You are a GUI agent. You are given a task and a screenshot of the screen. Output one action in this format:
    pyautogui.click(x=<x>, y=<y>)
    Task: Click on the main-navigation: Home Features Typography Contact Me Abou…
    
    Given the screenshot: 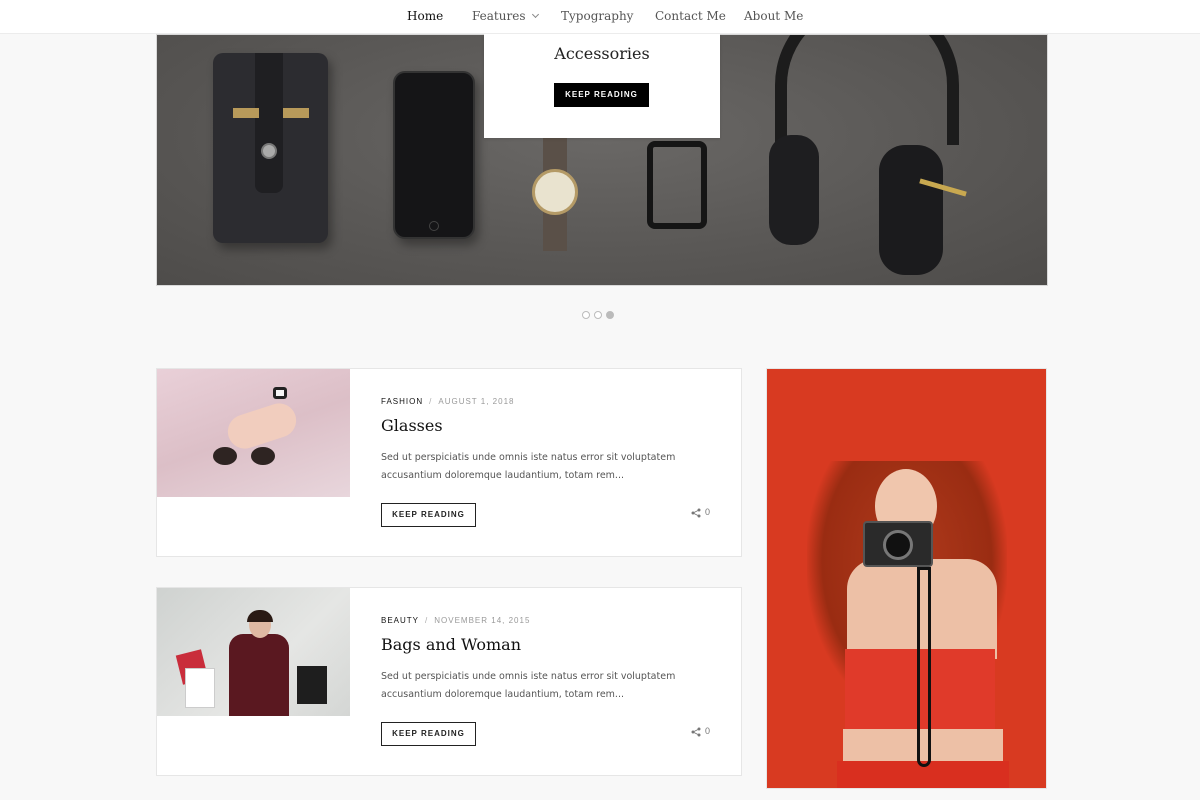 What is the action you would take?
    pyautogui.click(x=600, y=17)
    